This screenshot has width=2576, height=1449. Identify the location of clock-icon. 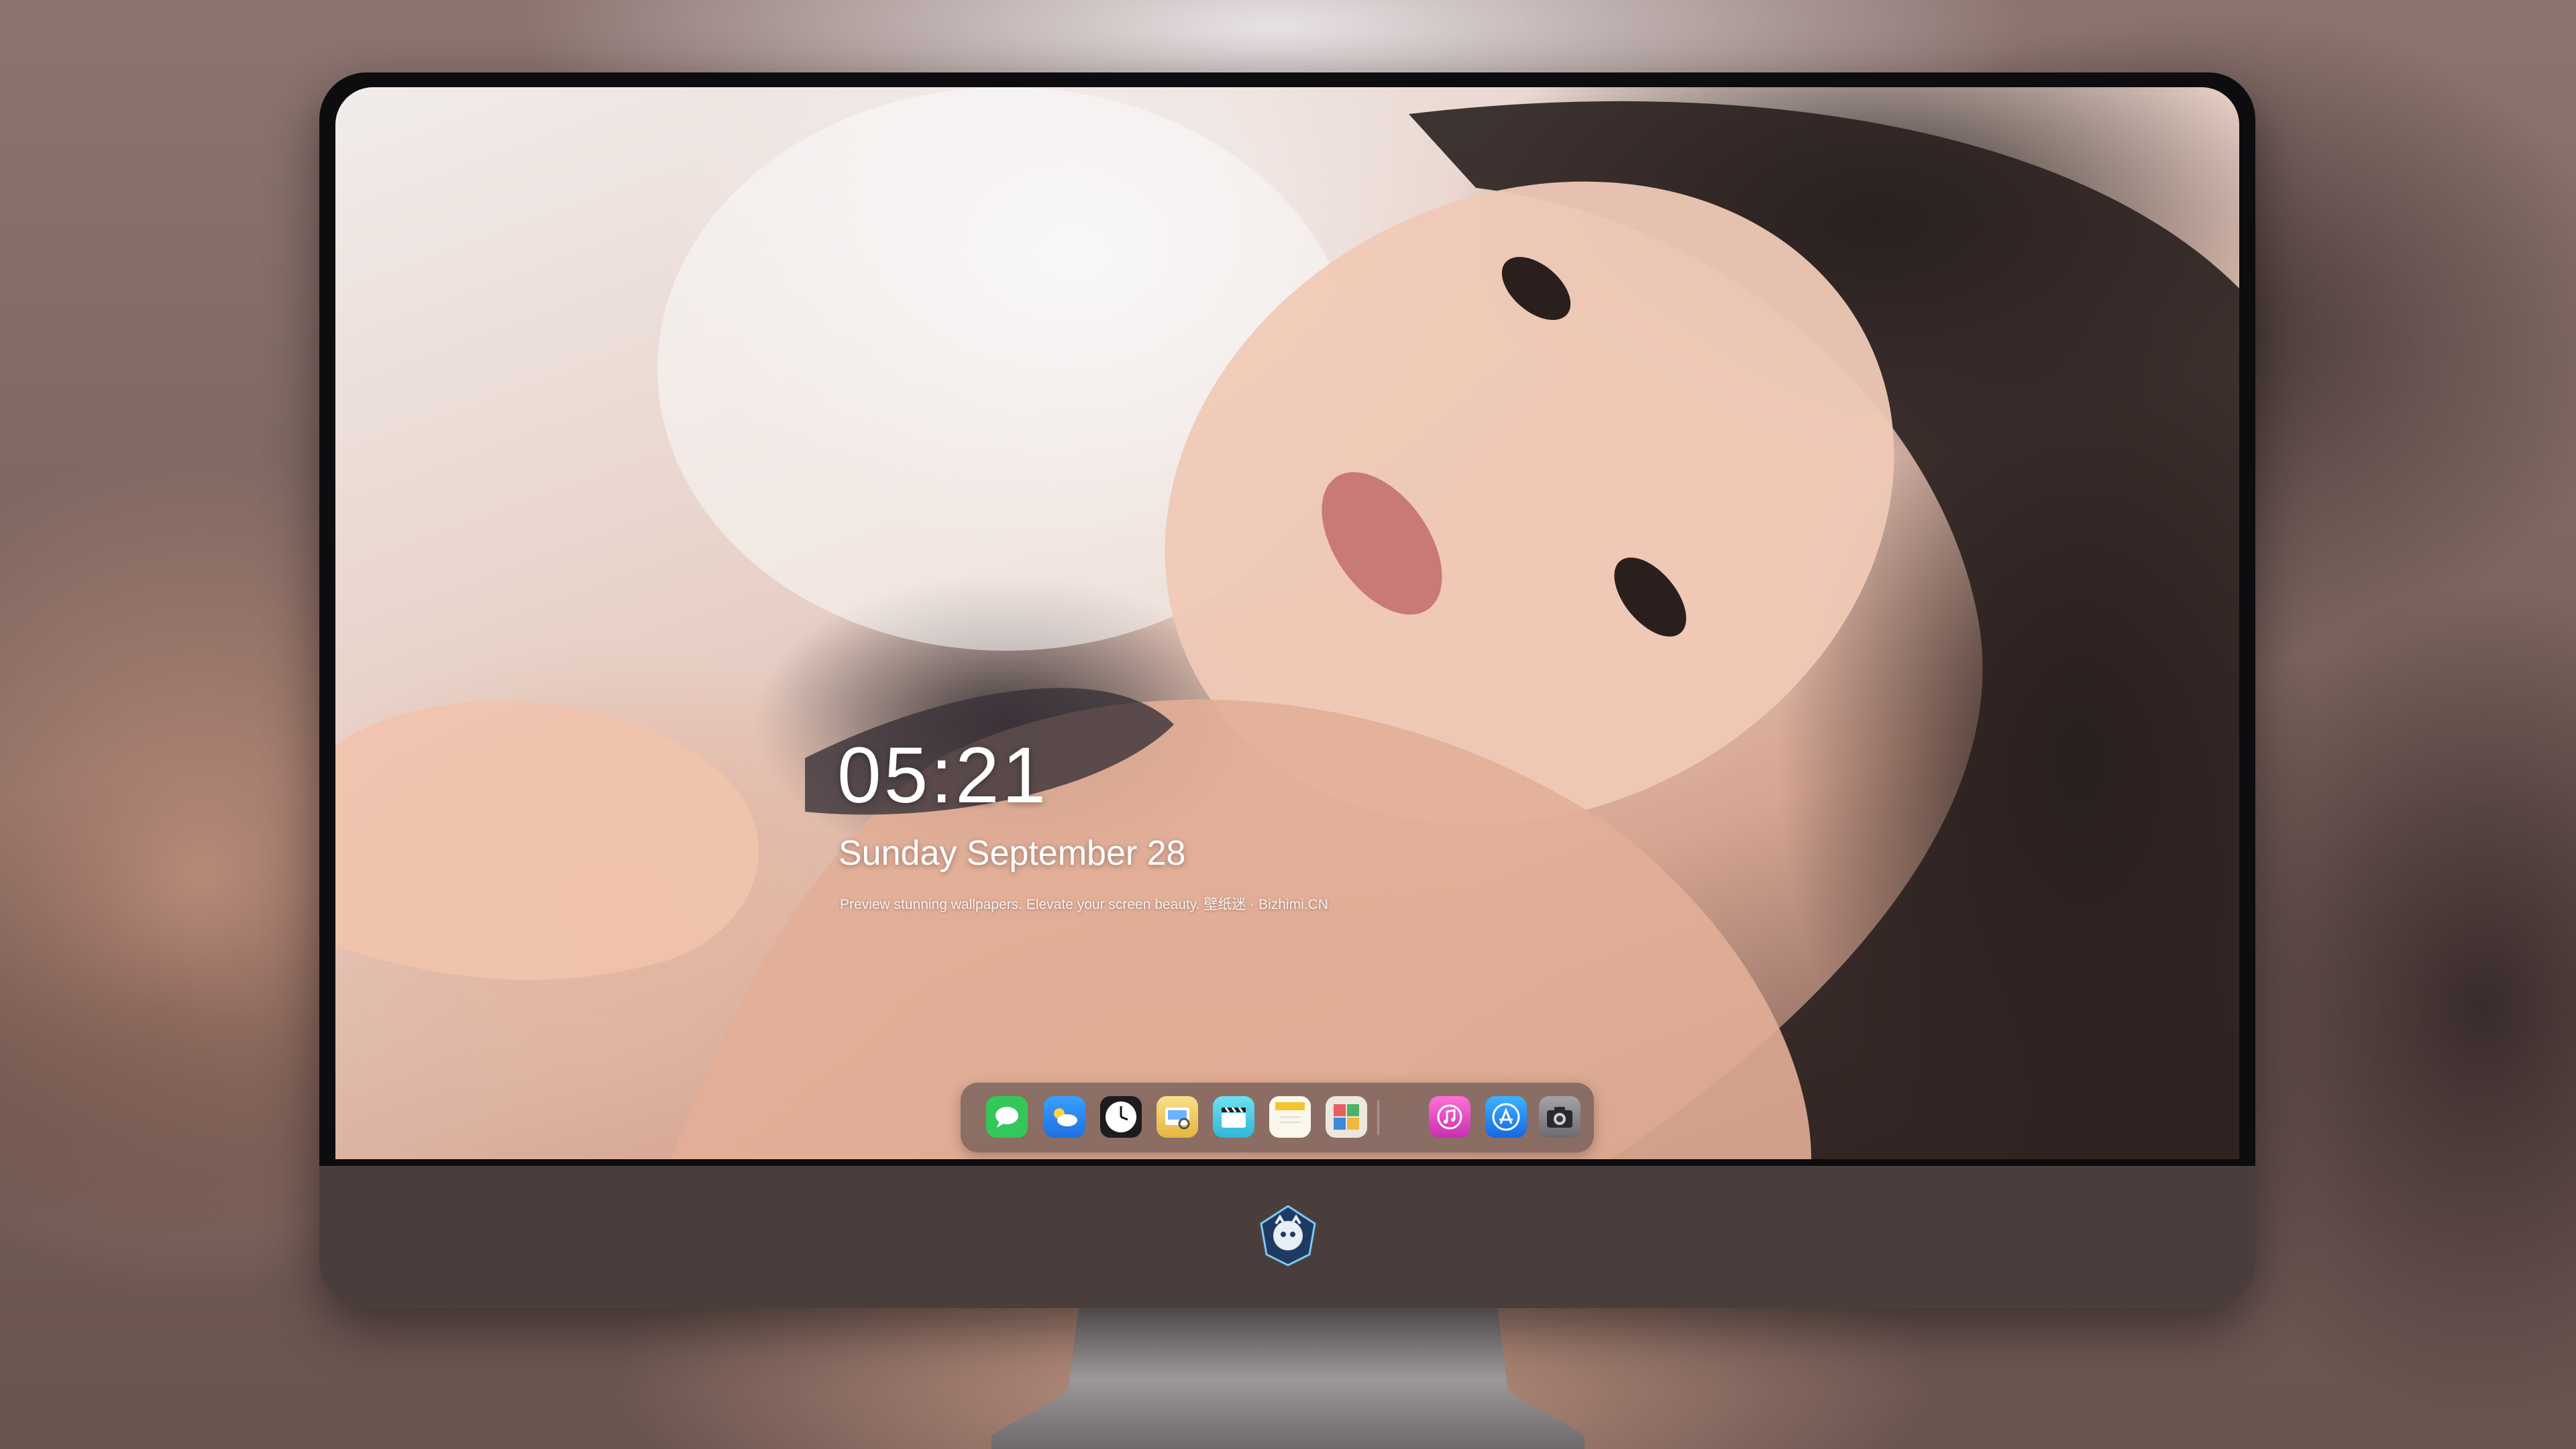
(1121, 1117).